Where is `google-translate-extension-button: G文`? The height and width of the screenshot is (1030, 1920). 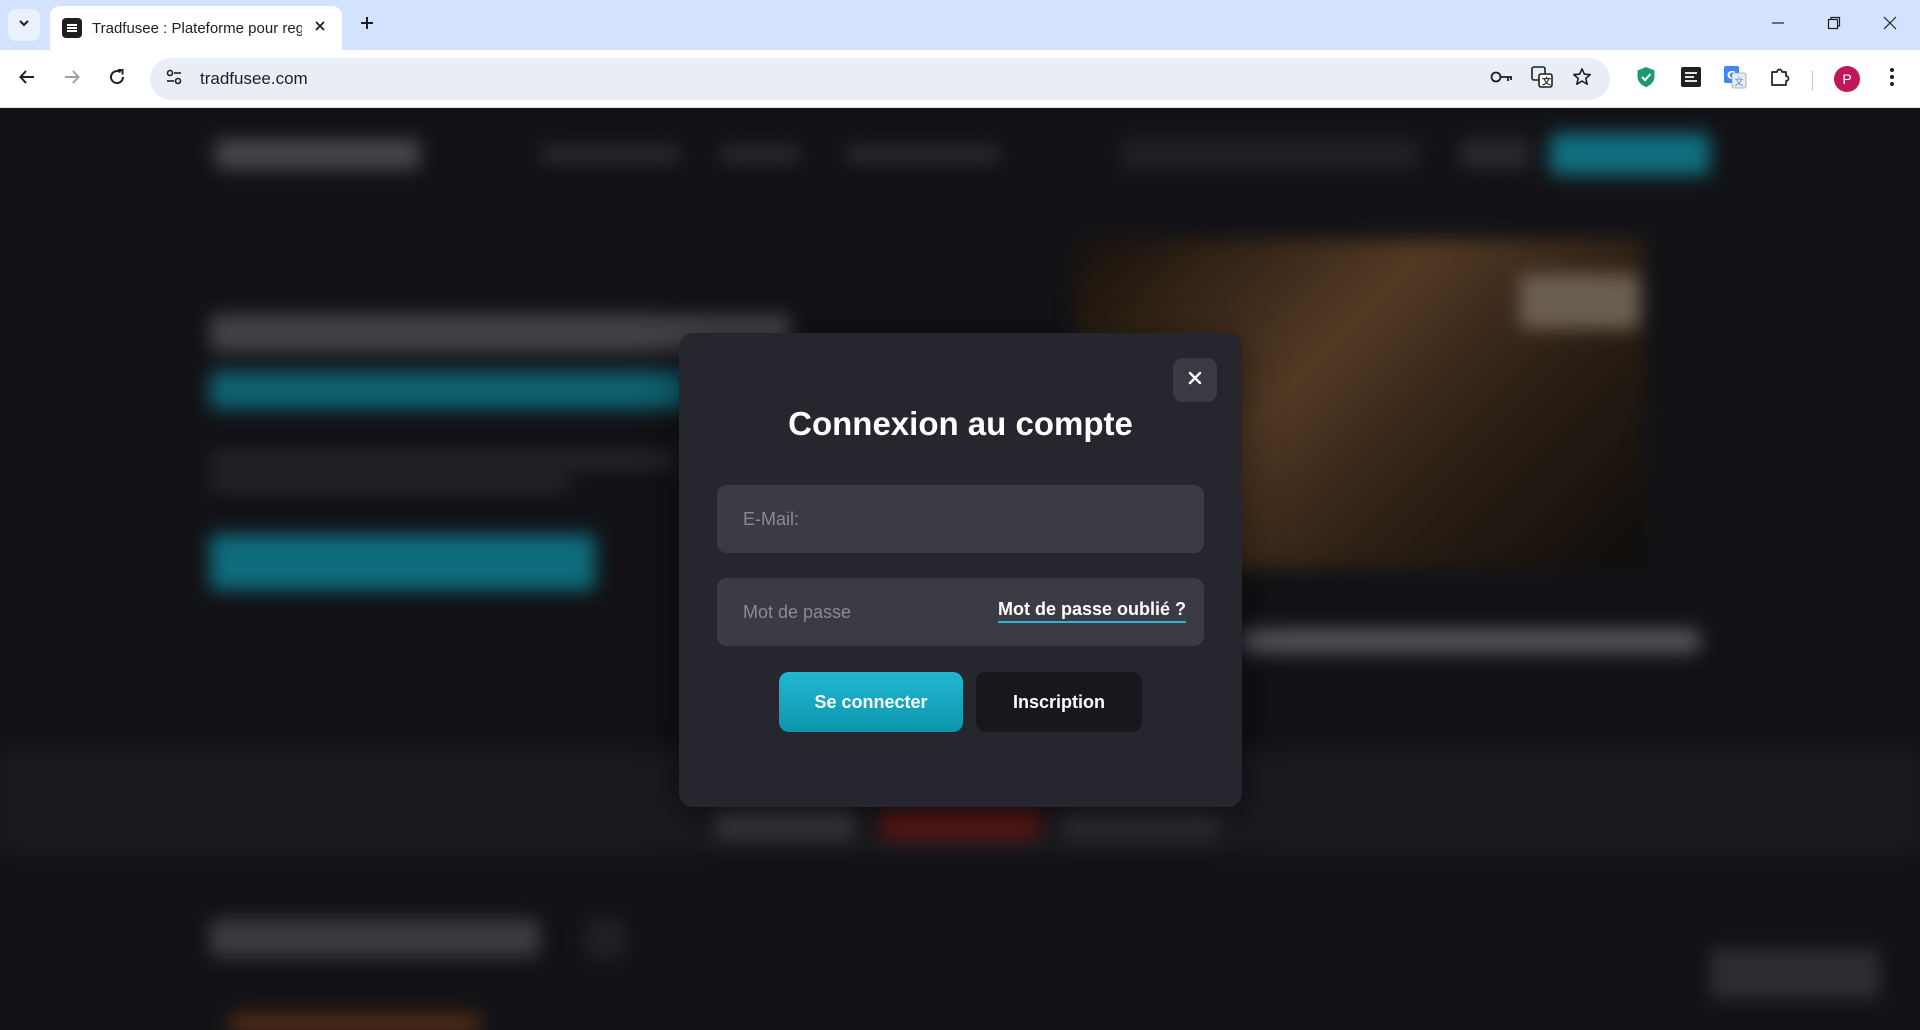 google-translate-extension-button: G文 is located at coordinates (1735, 79).